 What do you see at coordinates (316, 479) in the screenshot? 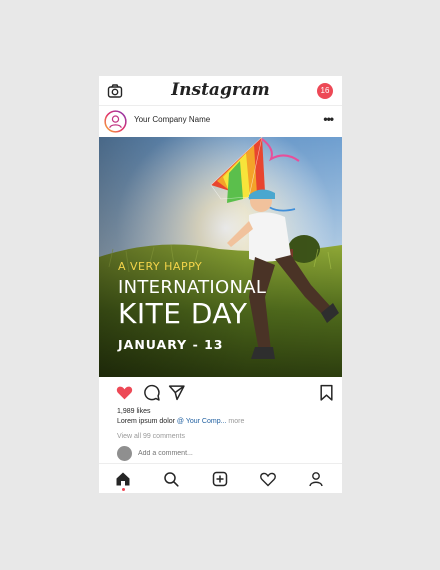
I see `profile-icon` at bounding box center [316, 479].